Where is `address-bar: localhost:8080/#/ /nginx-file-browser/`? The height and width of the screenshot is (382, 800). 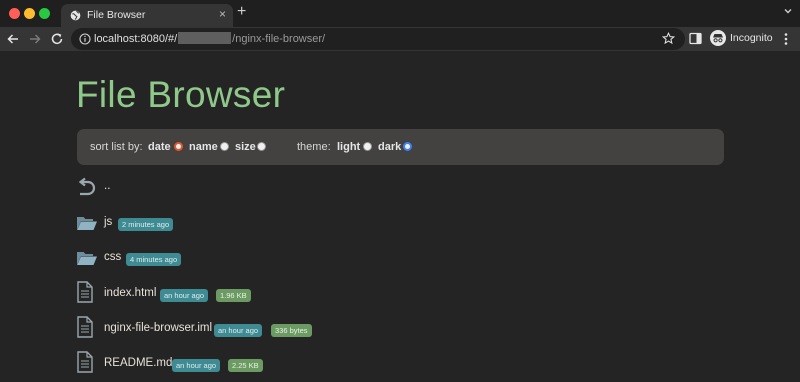
address-bar: localhost:8080/#/ /nginx-file-browser/ is located at coordinates (378, 39).